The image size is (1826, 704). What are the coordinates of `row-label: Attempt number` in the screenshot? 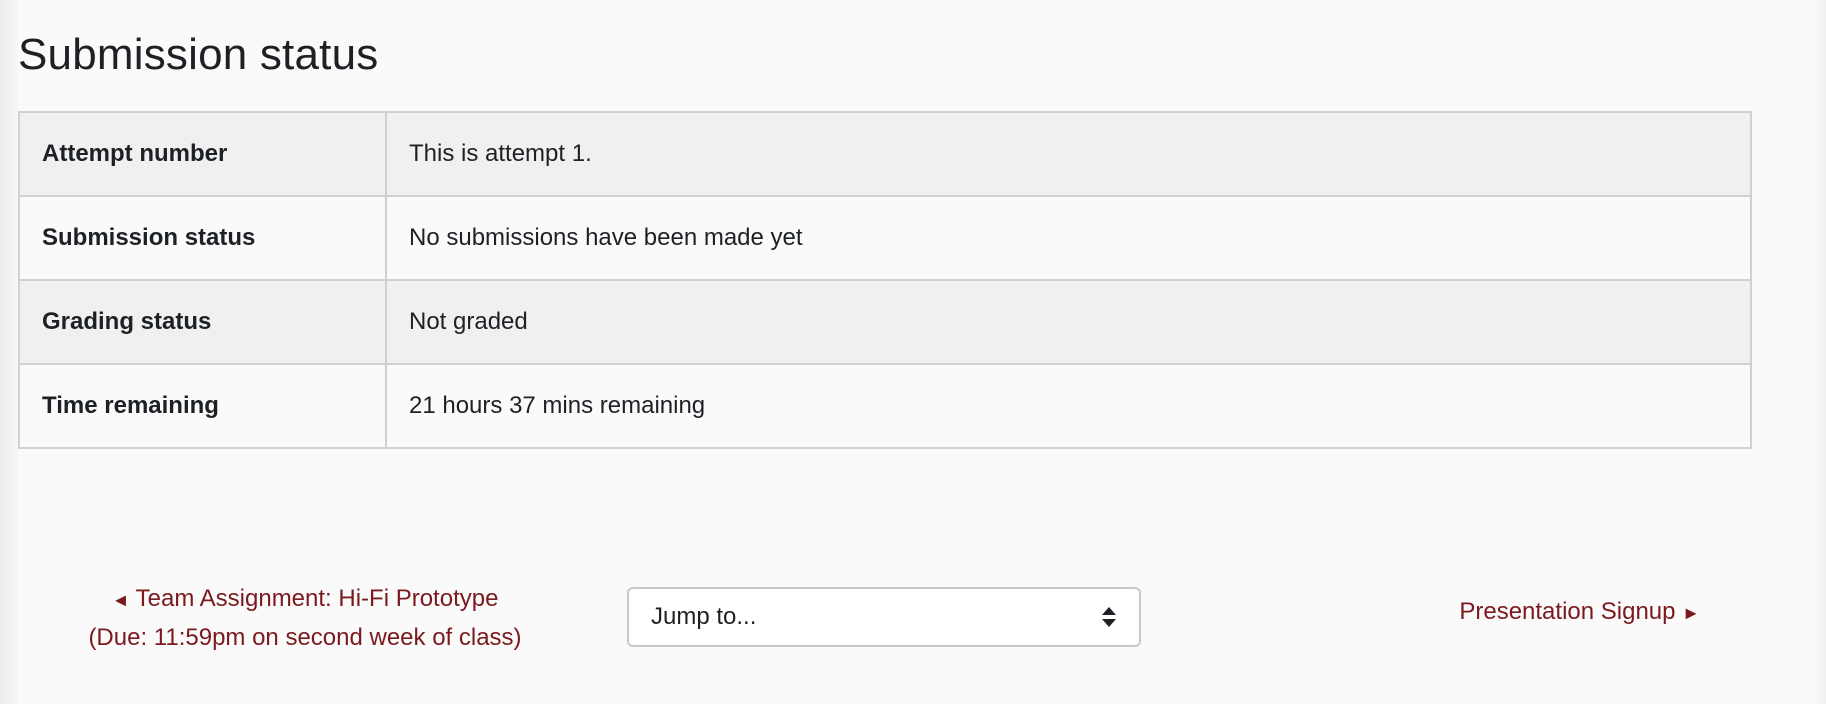 It's located at (202, 154).